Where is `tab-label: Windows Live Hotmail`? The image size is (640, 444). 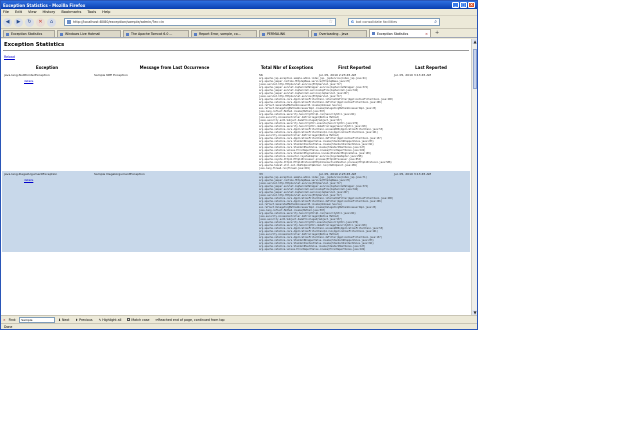 tab-label: Windows Live Hotmail is located at coordinates (83, 34).